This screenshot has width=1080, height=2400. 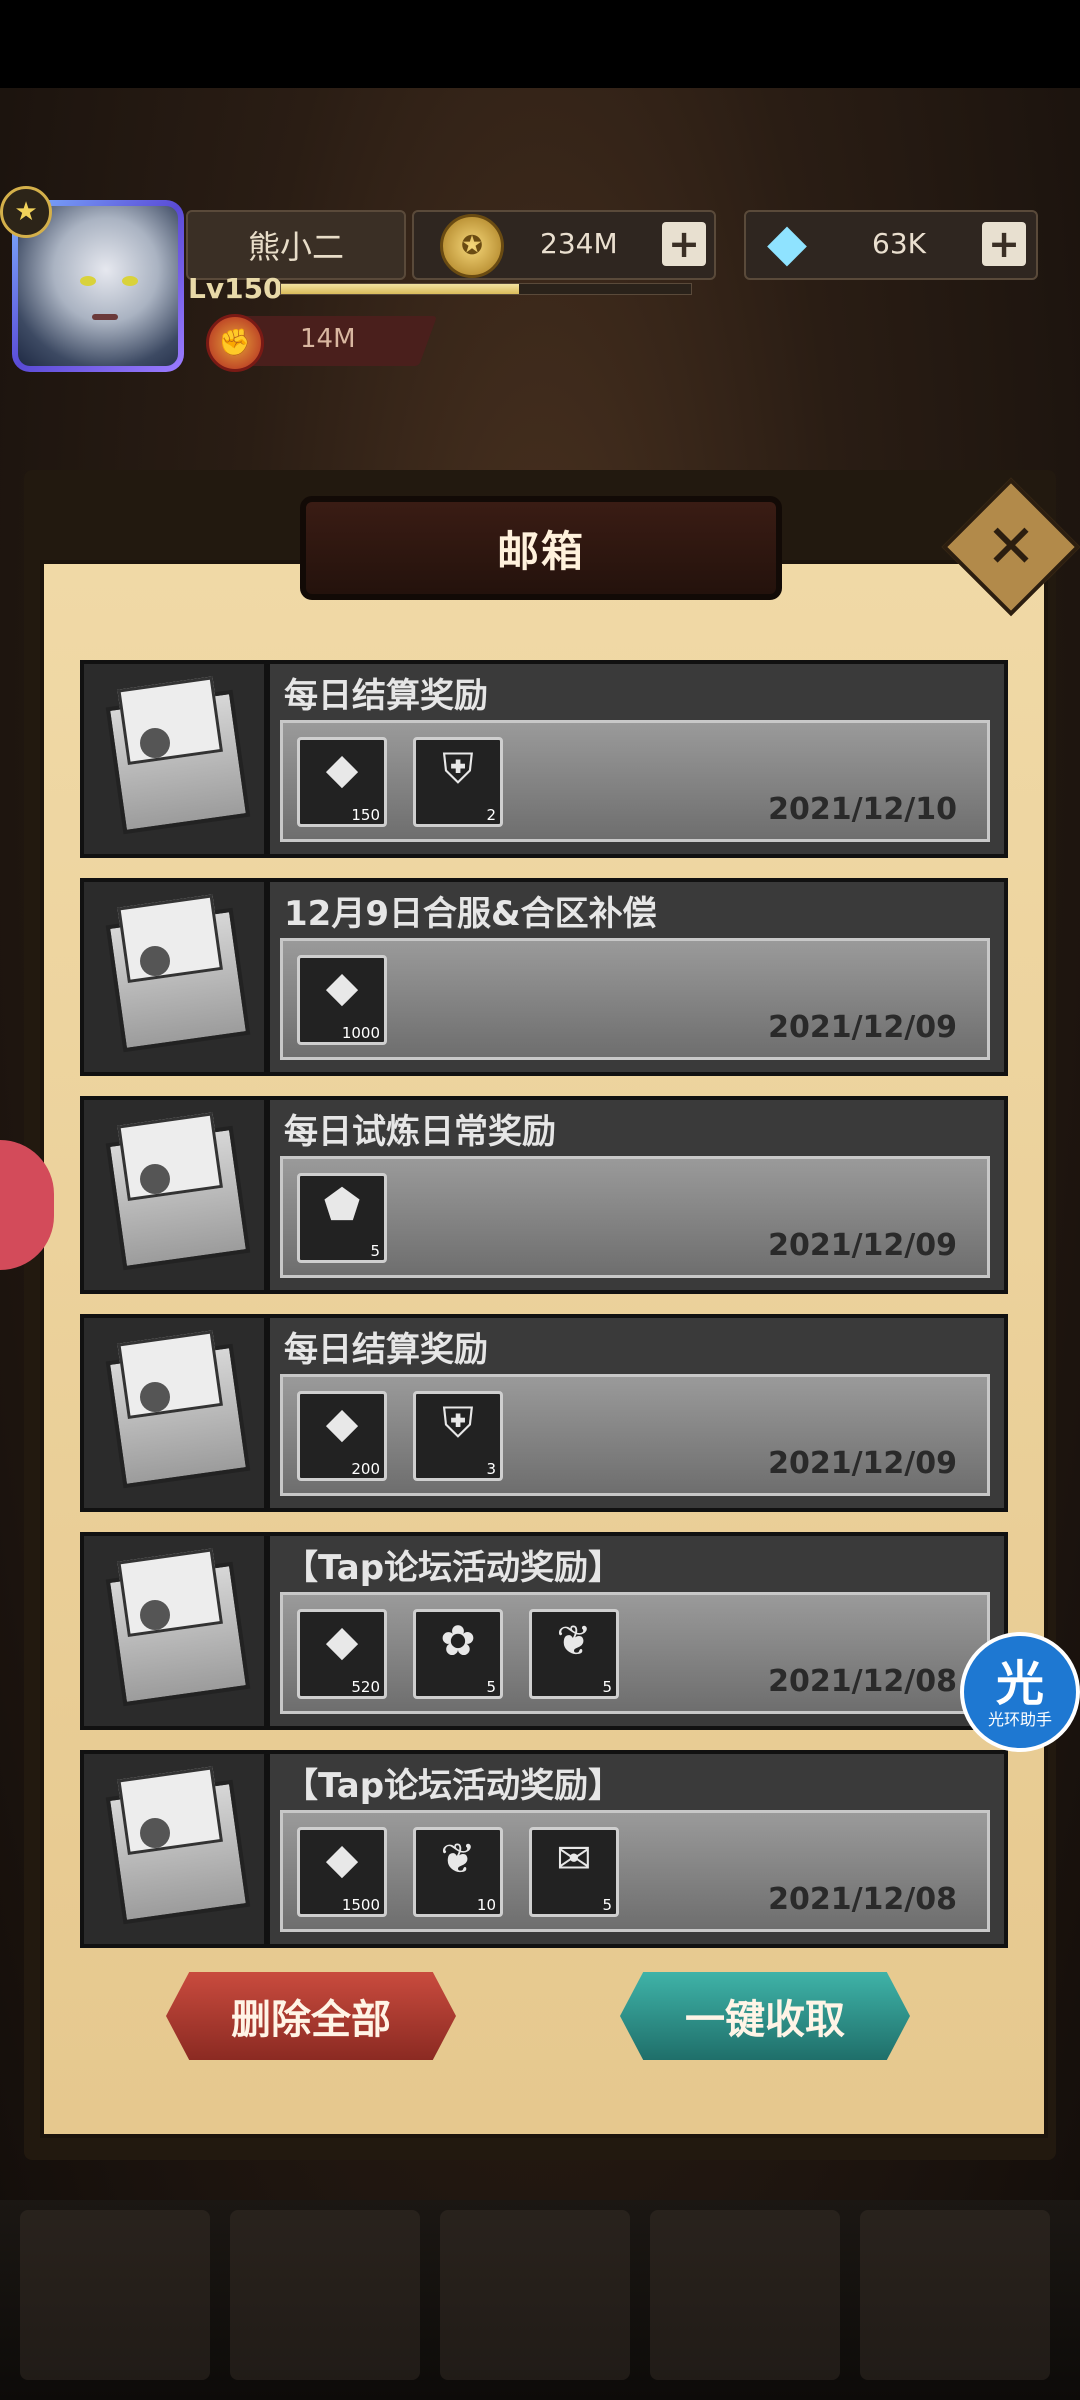 I want to click on reward-item: ✿ 5, so click(x=458, y=1654).